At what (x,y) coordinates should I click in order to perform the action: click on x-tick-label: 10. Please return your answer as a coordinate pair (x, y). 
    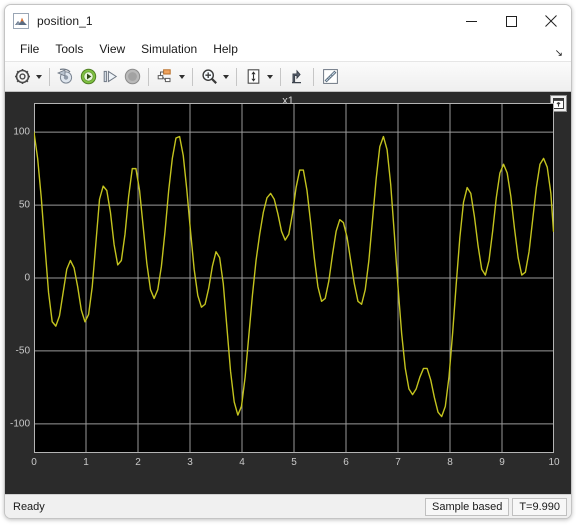
    Looking at the image, I should click on (554, 462).